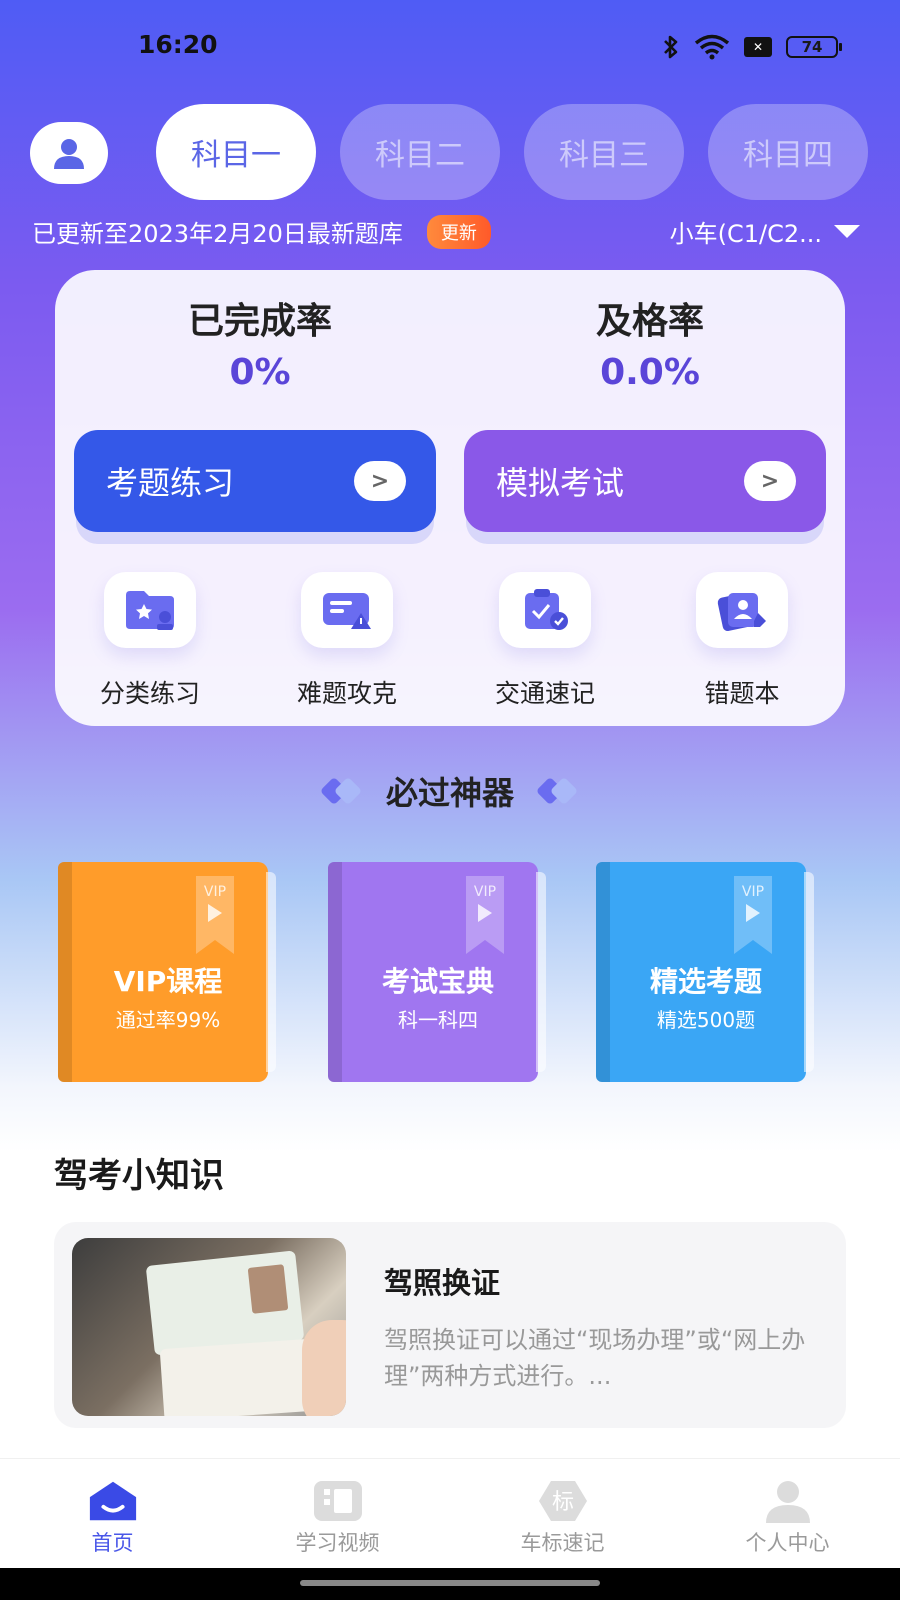  I want to click on avatar-button, so click(69, 153).